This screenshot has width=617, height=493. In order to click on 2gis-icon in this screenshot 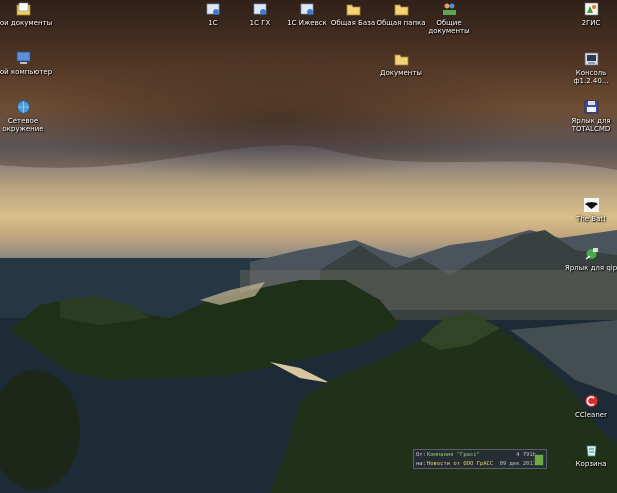, I will do `click(591, 9)`.